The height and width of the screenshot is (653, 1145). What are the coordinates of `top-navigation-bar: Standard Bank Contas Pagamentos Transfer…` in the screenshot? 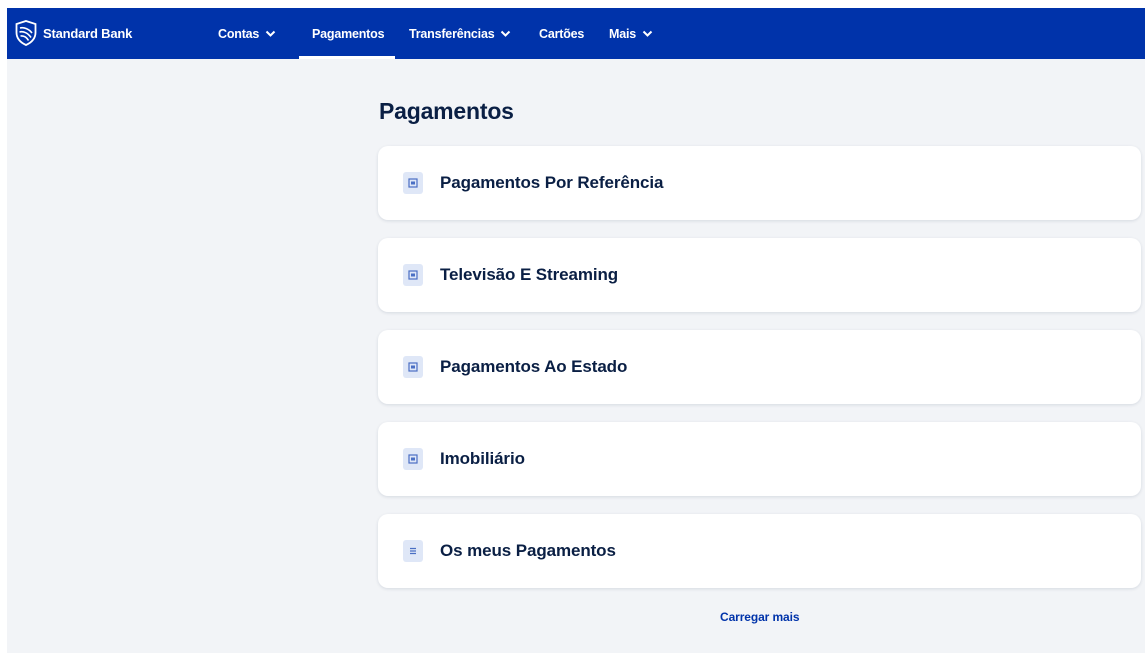 It's located at (576, 33).